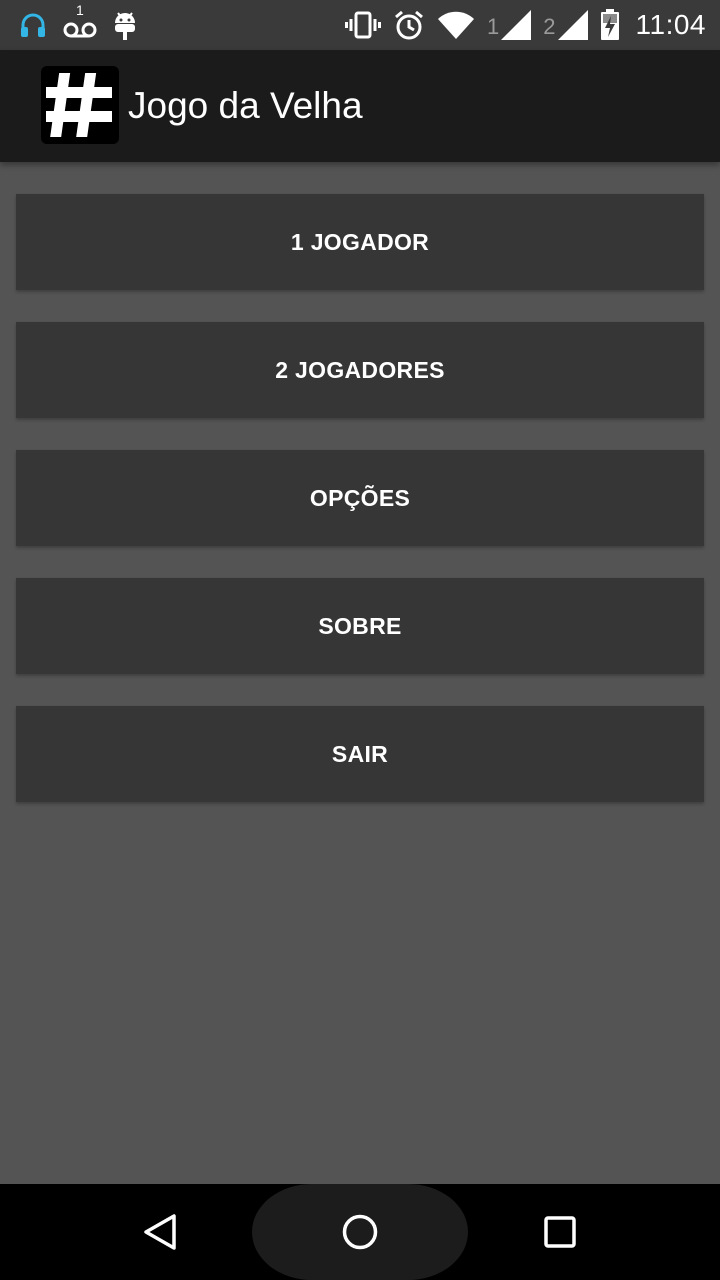 The height and width of the screenshot is (1280, 720). I want to click on battery-charging-icon, so click(610, 25).